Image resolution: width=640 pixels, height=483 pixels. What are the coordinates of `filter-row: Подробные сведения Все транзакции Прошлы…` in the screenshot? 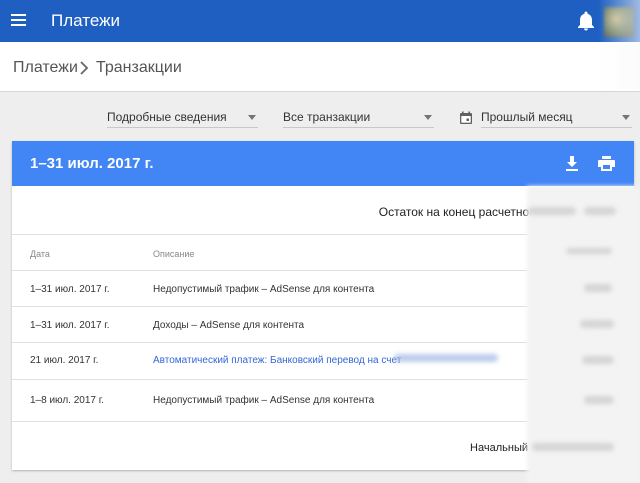 It's located at (320, 116).